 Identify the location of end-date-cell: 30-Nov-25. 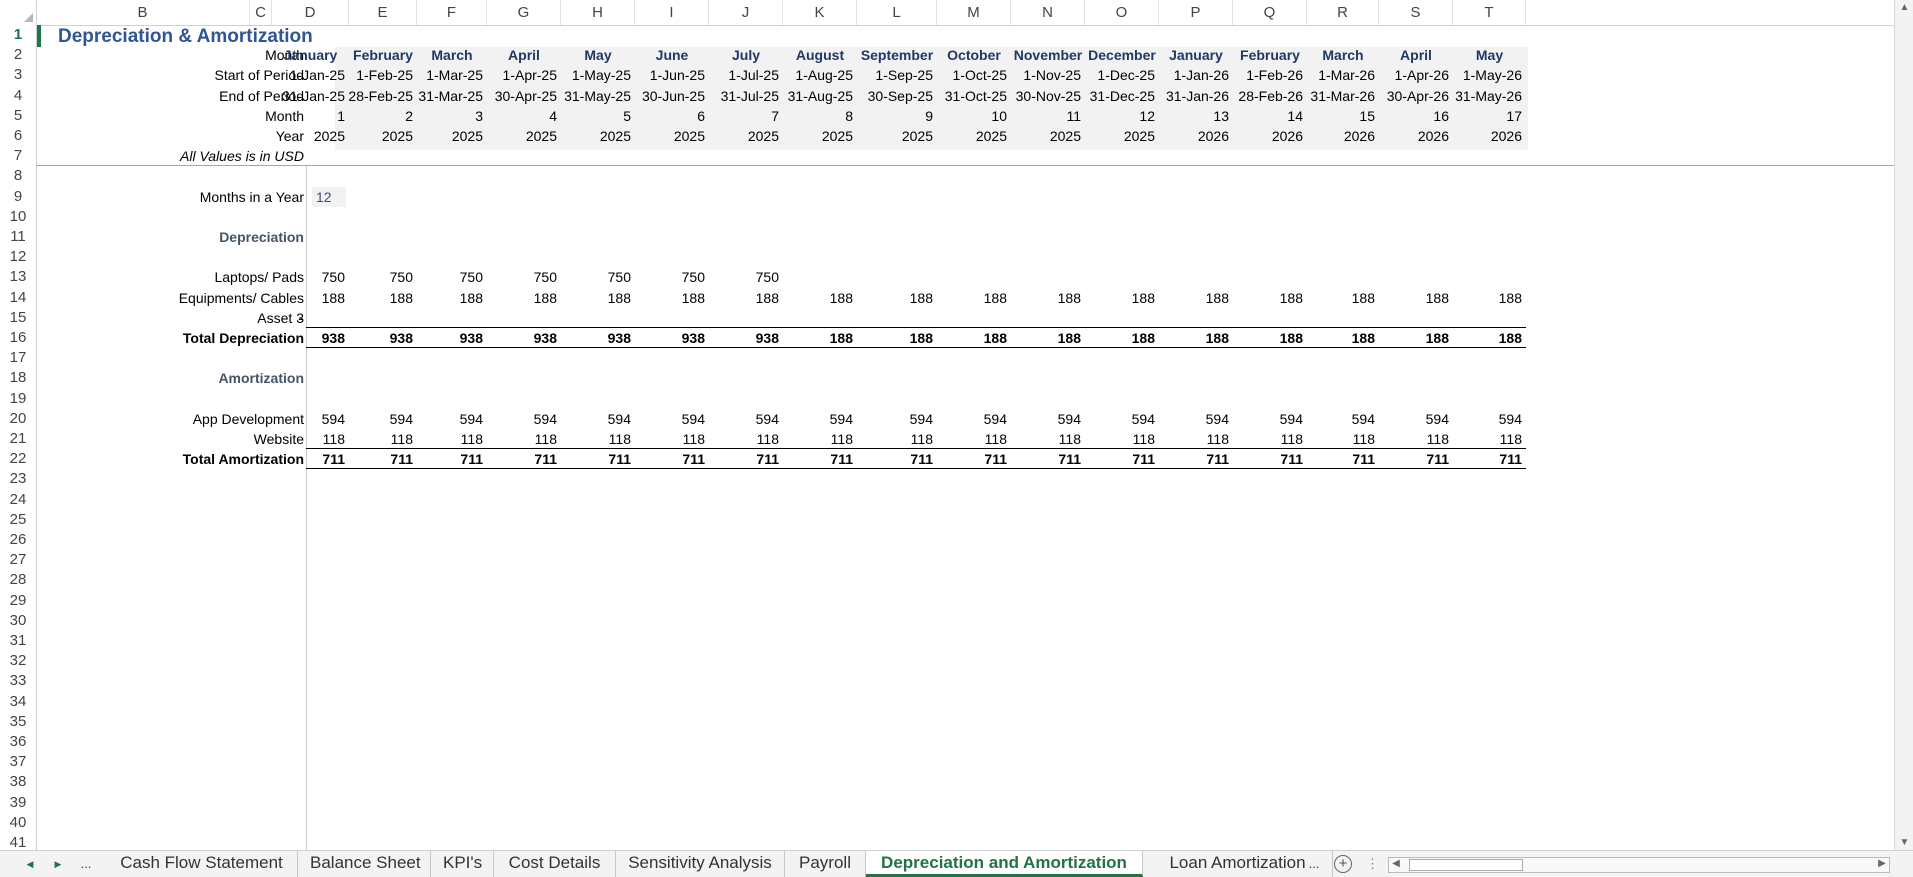
(1044, 96).